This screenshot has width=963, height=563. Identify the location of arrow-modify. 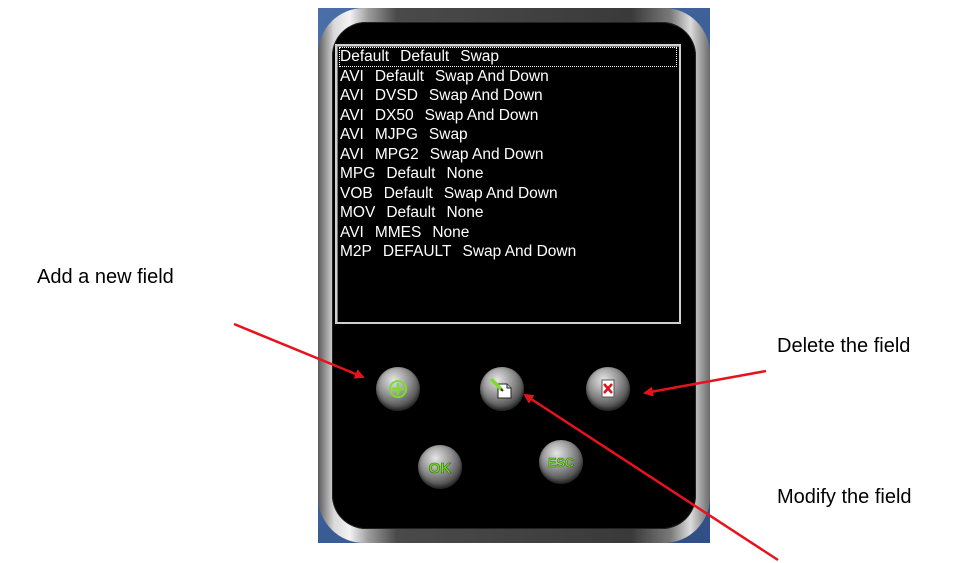
(651, 477).